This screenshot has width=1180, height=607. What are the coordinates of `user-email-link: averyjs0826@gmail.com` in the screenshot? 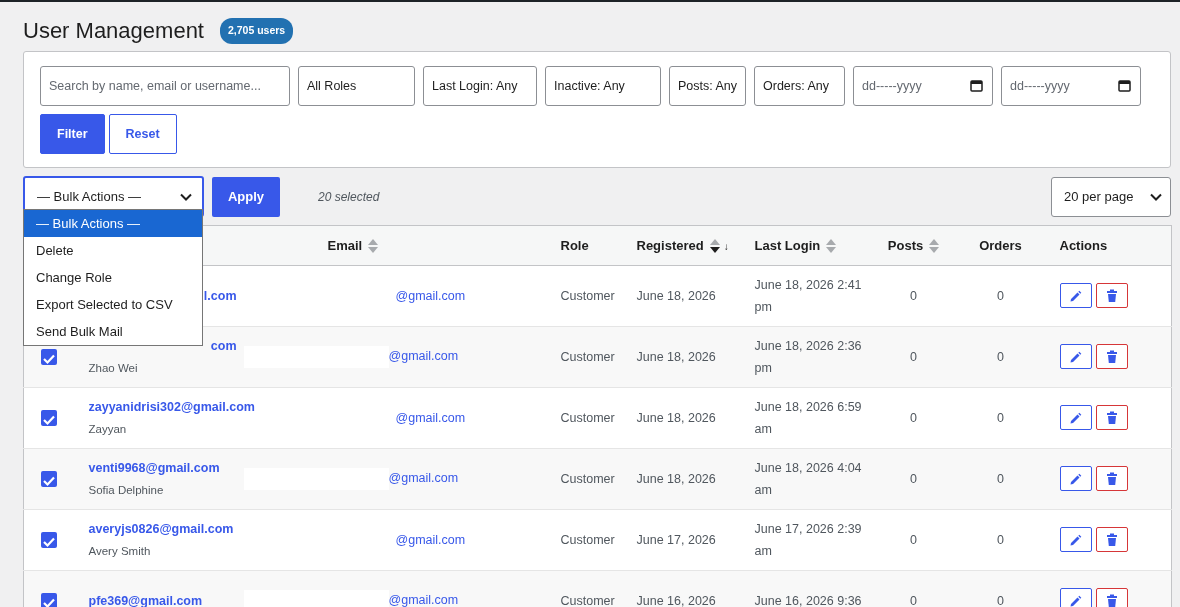 It's located at (161, 529).